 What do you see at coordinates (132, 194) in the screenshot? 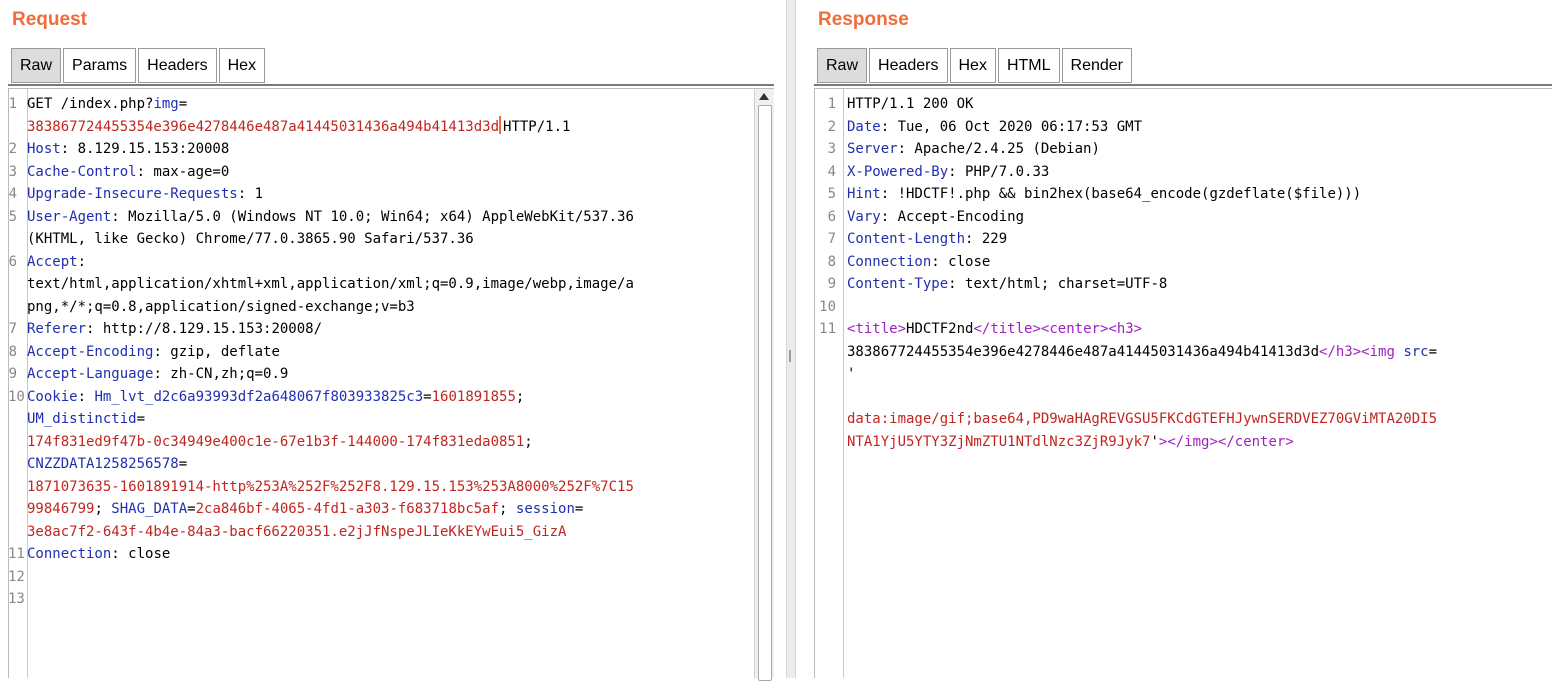
I see `token: Upgrade-Insecure-Requests` at bounding box center [132, 194].